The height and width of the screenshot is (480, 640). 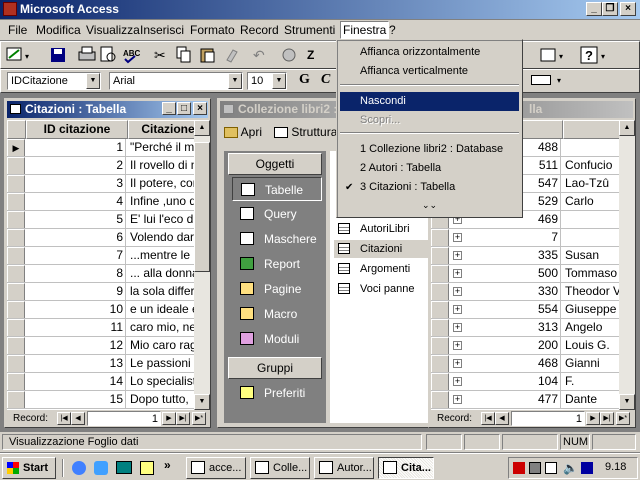 I want to click on id-cell: 12, so click(x=76, y=345).